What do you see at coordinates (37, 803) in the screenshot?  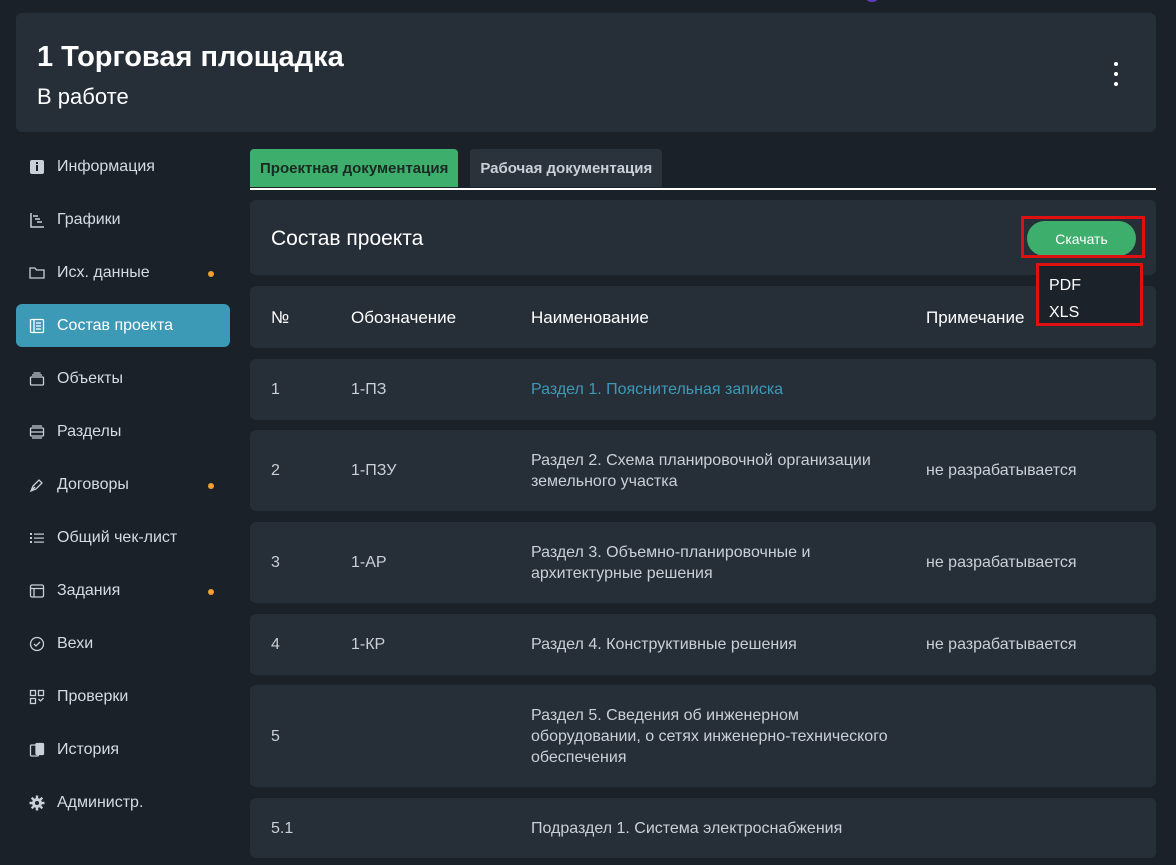 I see `gear-icon` at bounding box center [37, 803].